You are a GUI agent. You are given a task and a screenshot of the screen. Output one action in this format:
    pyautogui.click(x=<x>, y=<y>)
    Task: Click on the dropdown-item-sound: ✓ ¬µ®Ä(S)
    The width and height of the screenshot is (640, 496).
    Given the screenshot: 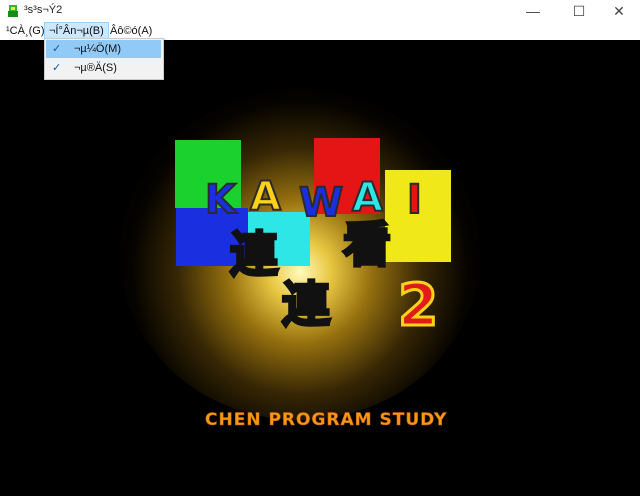 What is the action you would take?
    pyautogui.click(x=103, y=68)
    